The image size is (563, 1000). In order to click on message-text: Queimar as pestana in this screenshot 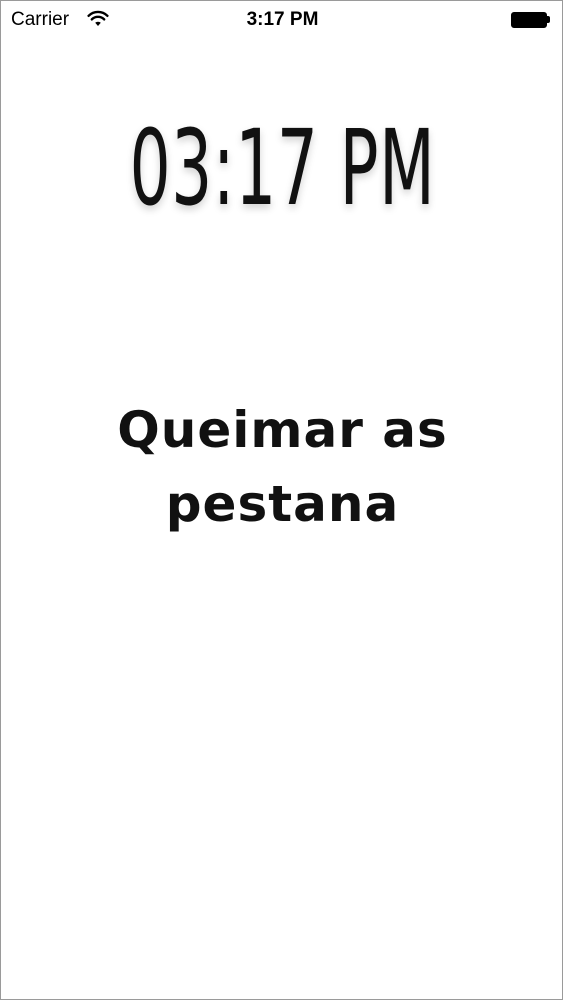, I will do `click(282, 467)`.